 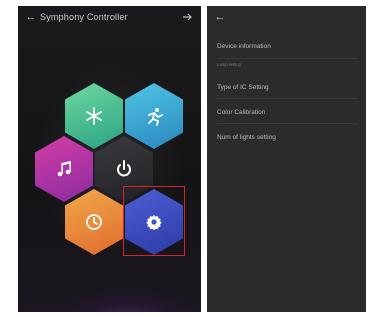 I want to click on clock-icon, so click(x=94, y=222).